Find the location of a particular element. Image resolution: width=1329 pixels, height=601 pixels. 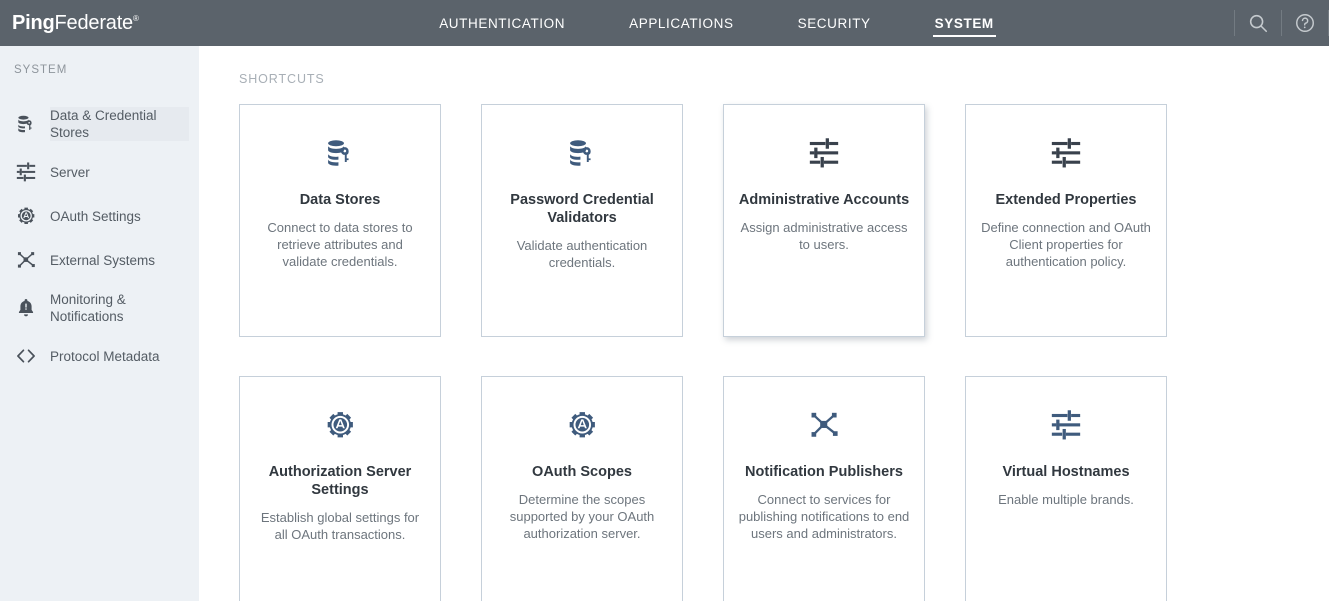

shortcut-card-title: Data Stores is located at coordinates (340, 200).